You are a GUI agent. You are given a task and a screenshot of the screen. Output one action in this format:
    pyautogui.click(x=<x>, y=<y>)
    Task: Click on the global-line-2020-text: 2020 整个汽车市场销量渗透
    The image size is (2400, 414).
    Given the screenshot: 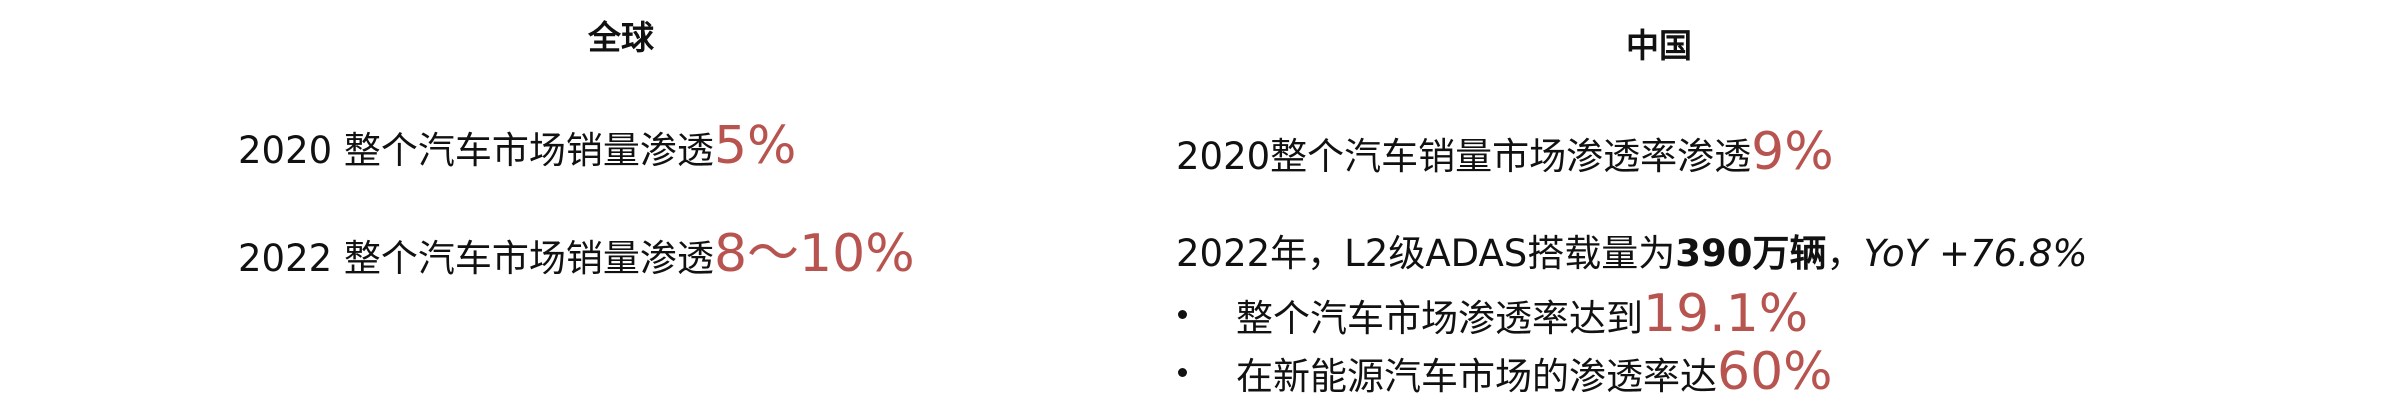 What is the action you would take?
    pyautogui.click(x=476, y=150)
    